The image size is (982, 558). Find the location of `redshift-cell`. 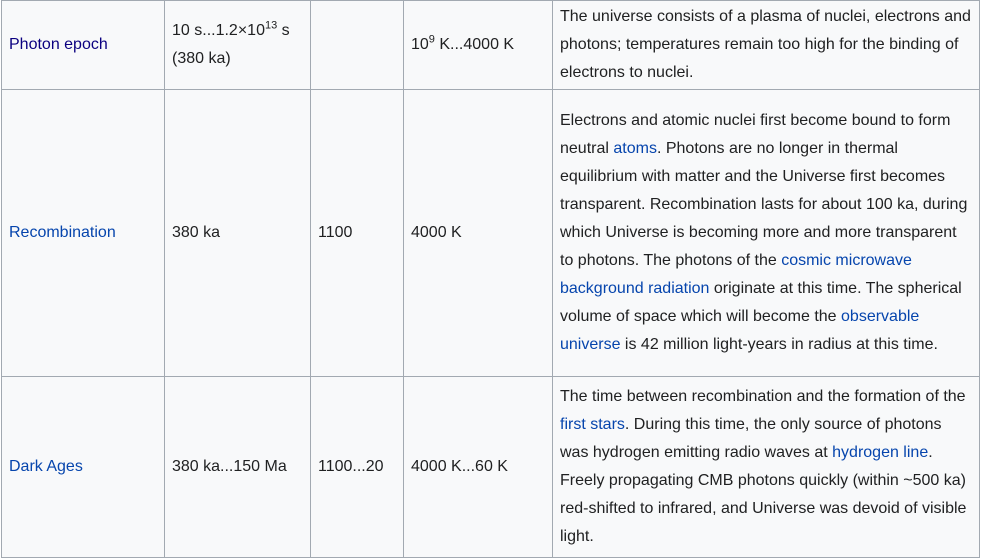

redshift-cell is located at coordinates (357, 45).